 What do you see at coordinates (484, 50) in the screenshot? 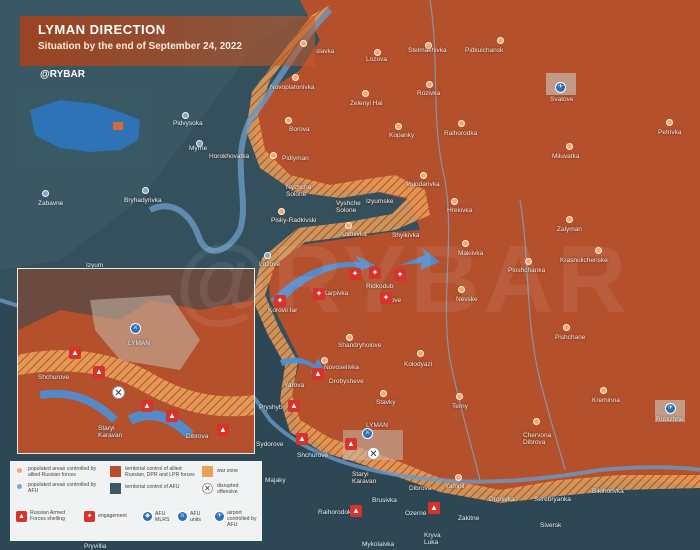
I see `place-pidkuichansk: Pidkuichansk` at bounding box center [484, 50].